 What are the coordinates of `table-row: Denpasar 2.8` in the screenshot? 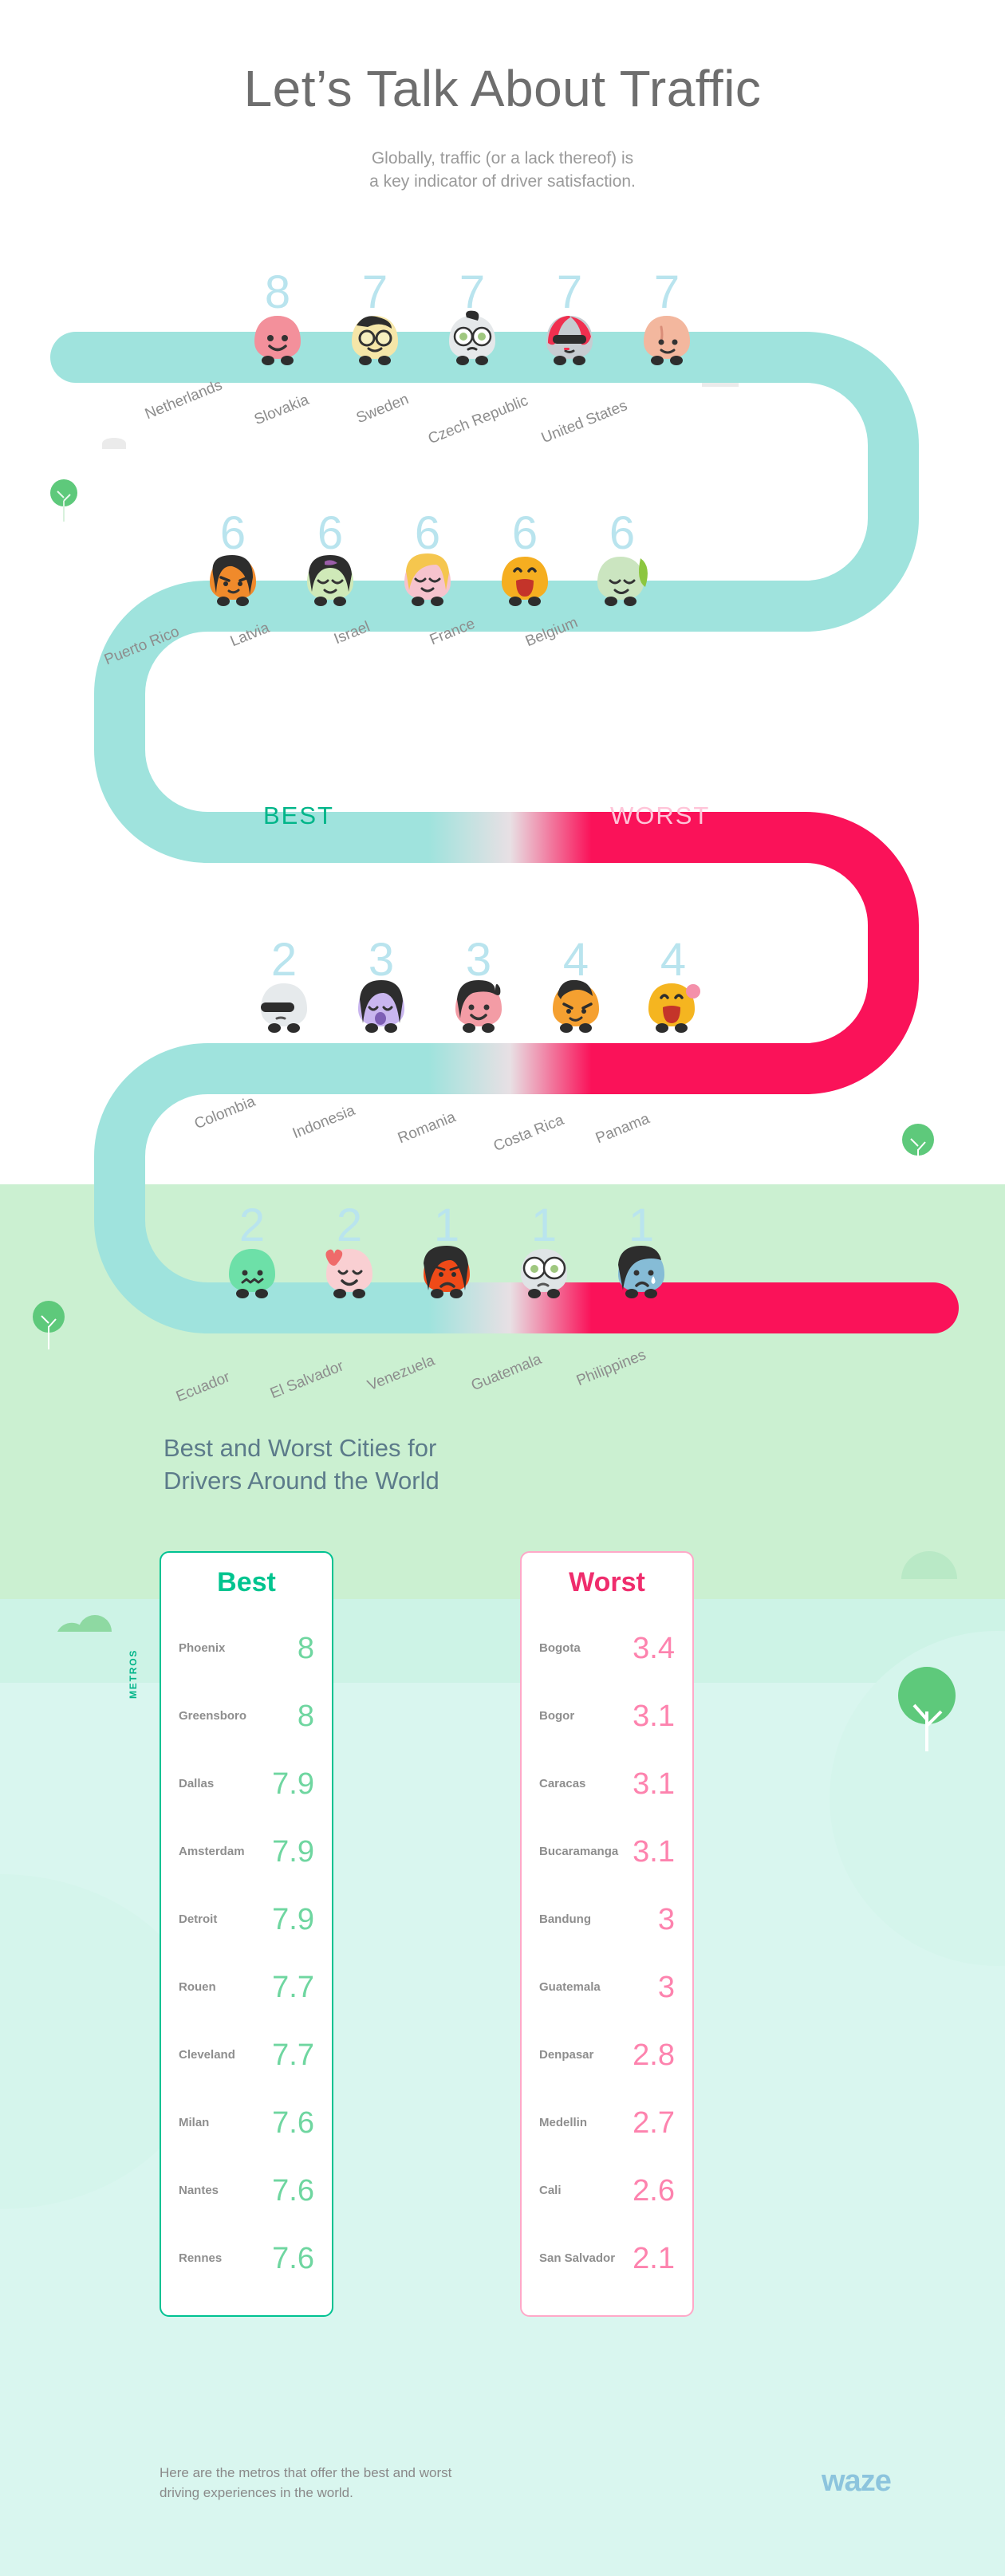 It's located at (607, 2055).